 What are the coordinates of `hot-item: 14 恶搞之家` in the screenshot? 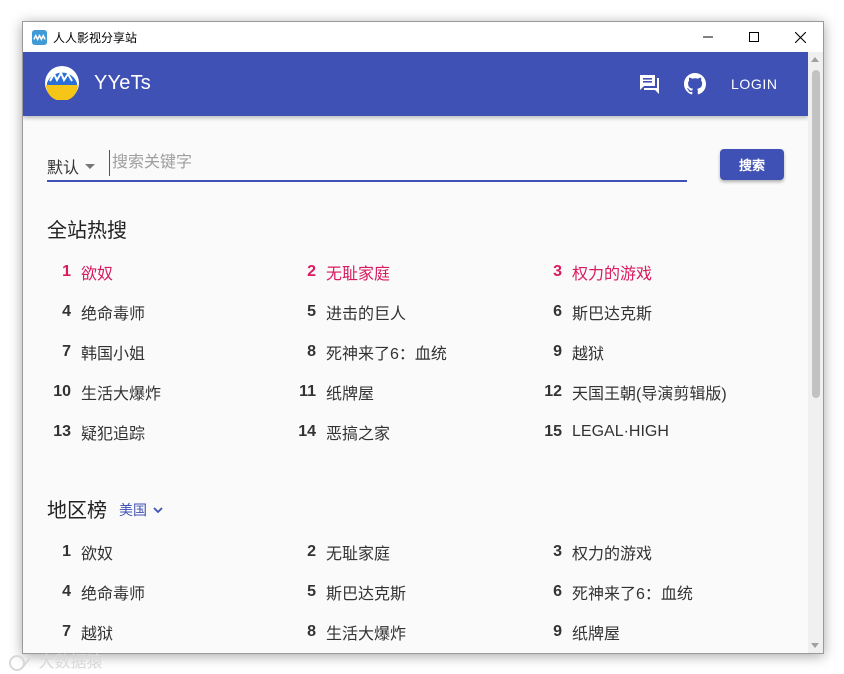 It's located at (341, 432).